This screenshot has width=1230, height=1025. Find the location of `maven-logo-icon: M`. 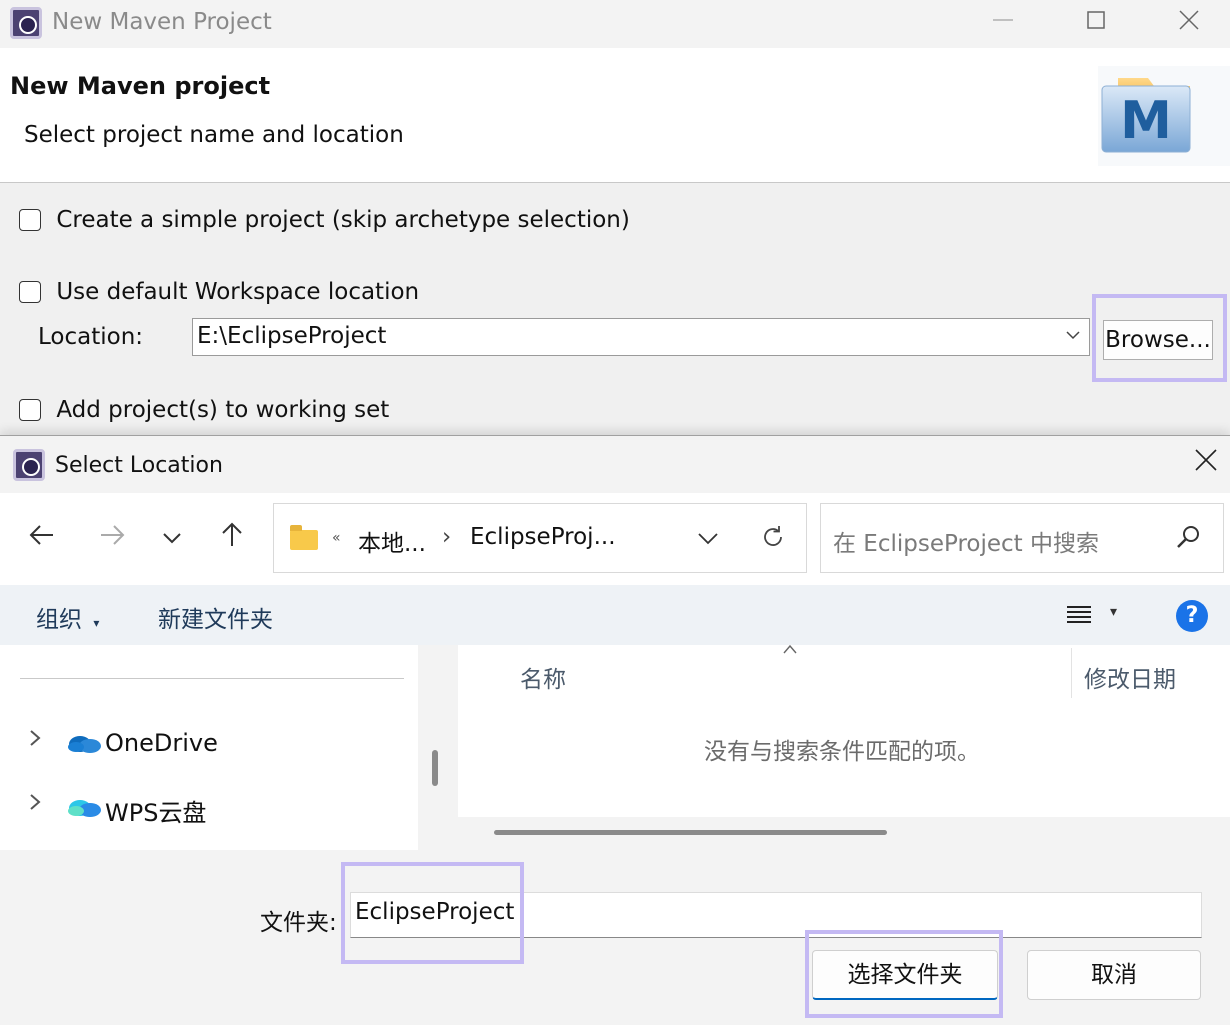

maven-logo-icon: M is located at coordinates (1164, 116).